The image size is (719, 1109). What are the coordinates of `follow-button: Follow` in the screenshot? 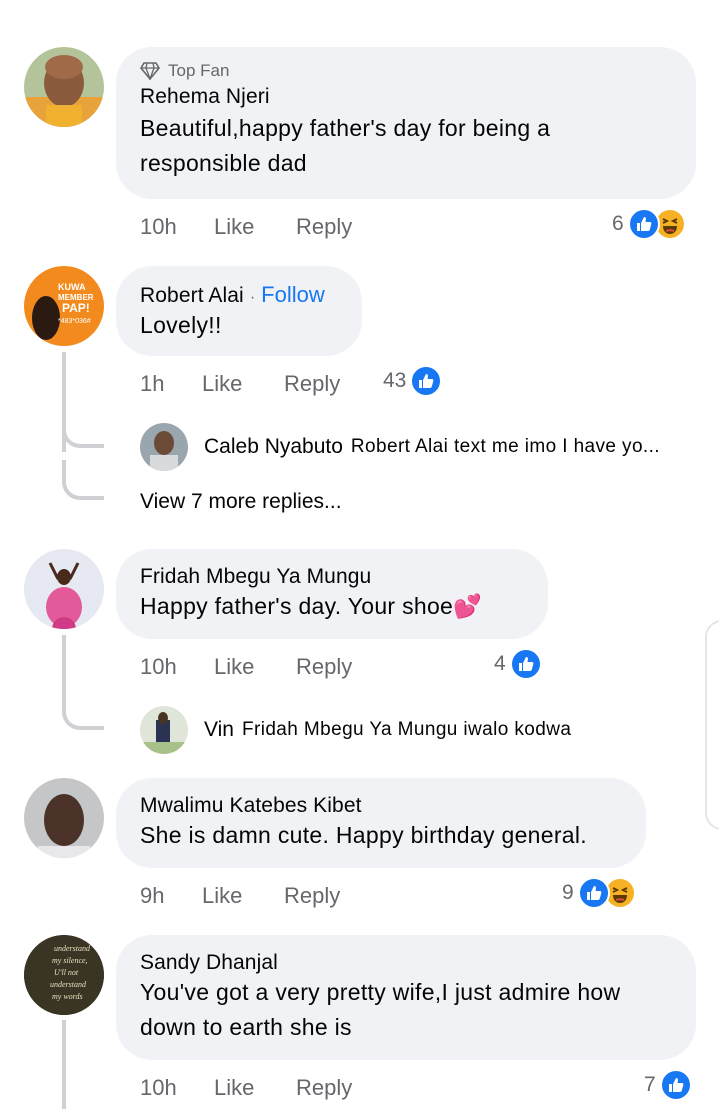 It's located at (293, 295).